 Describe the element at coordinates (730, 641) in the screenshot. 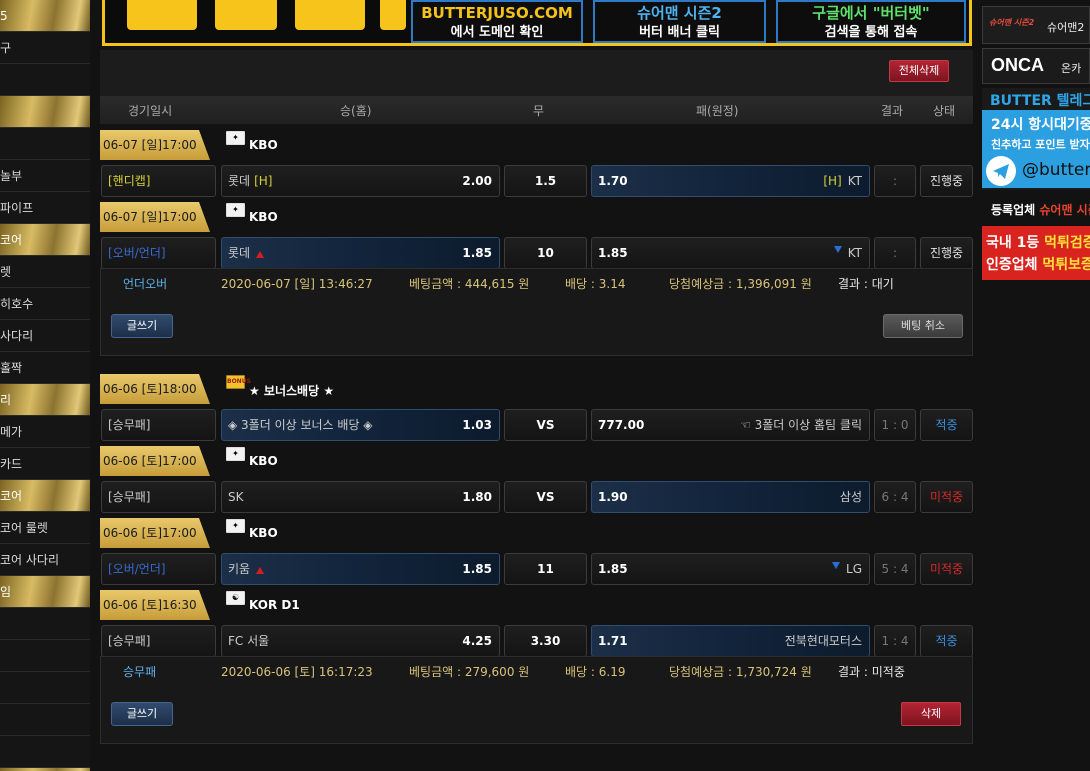

I see `away-odds-button: 1.71 전북현대모터스` at that location.